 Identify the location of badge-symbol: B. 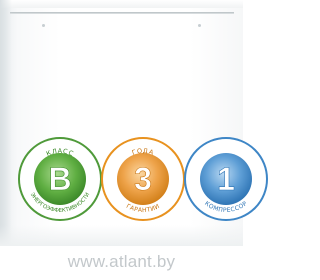
(59, 179).